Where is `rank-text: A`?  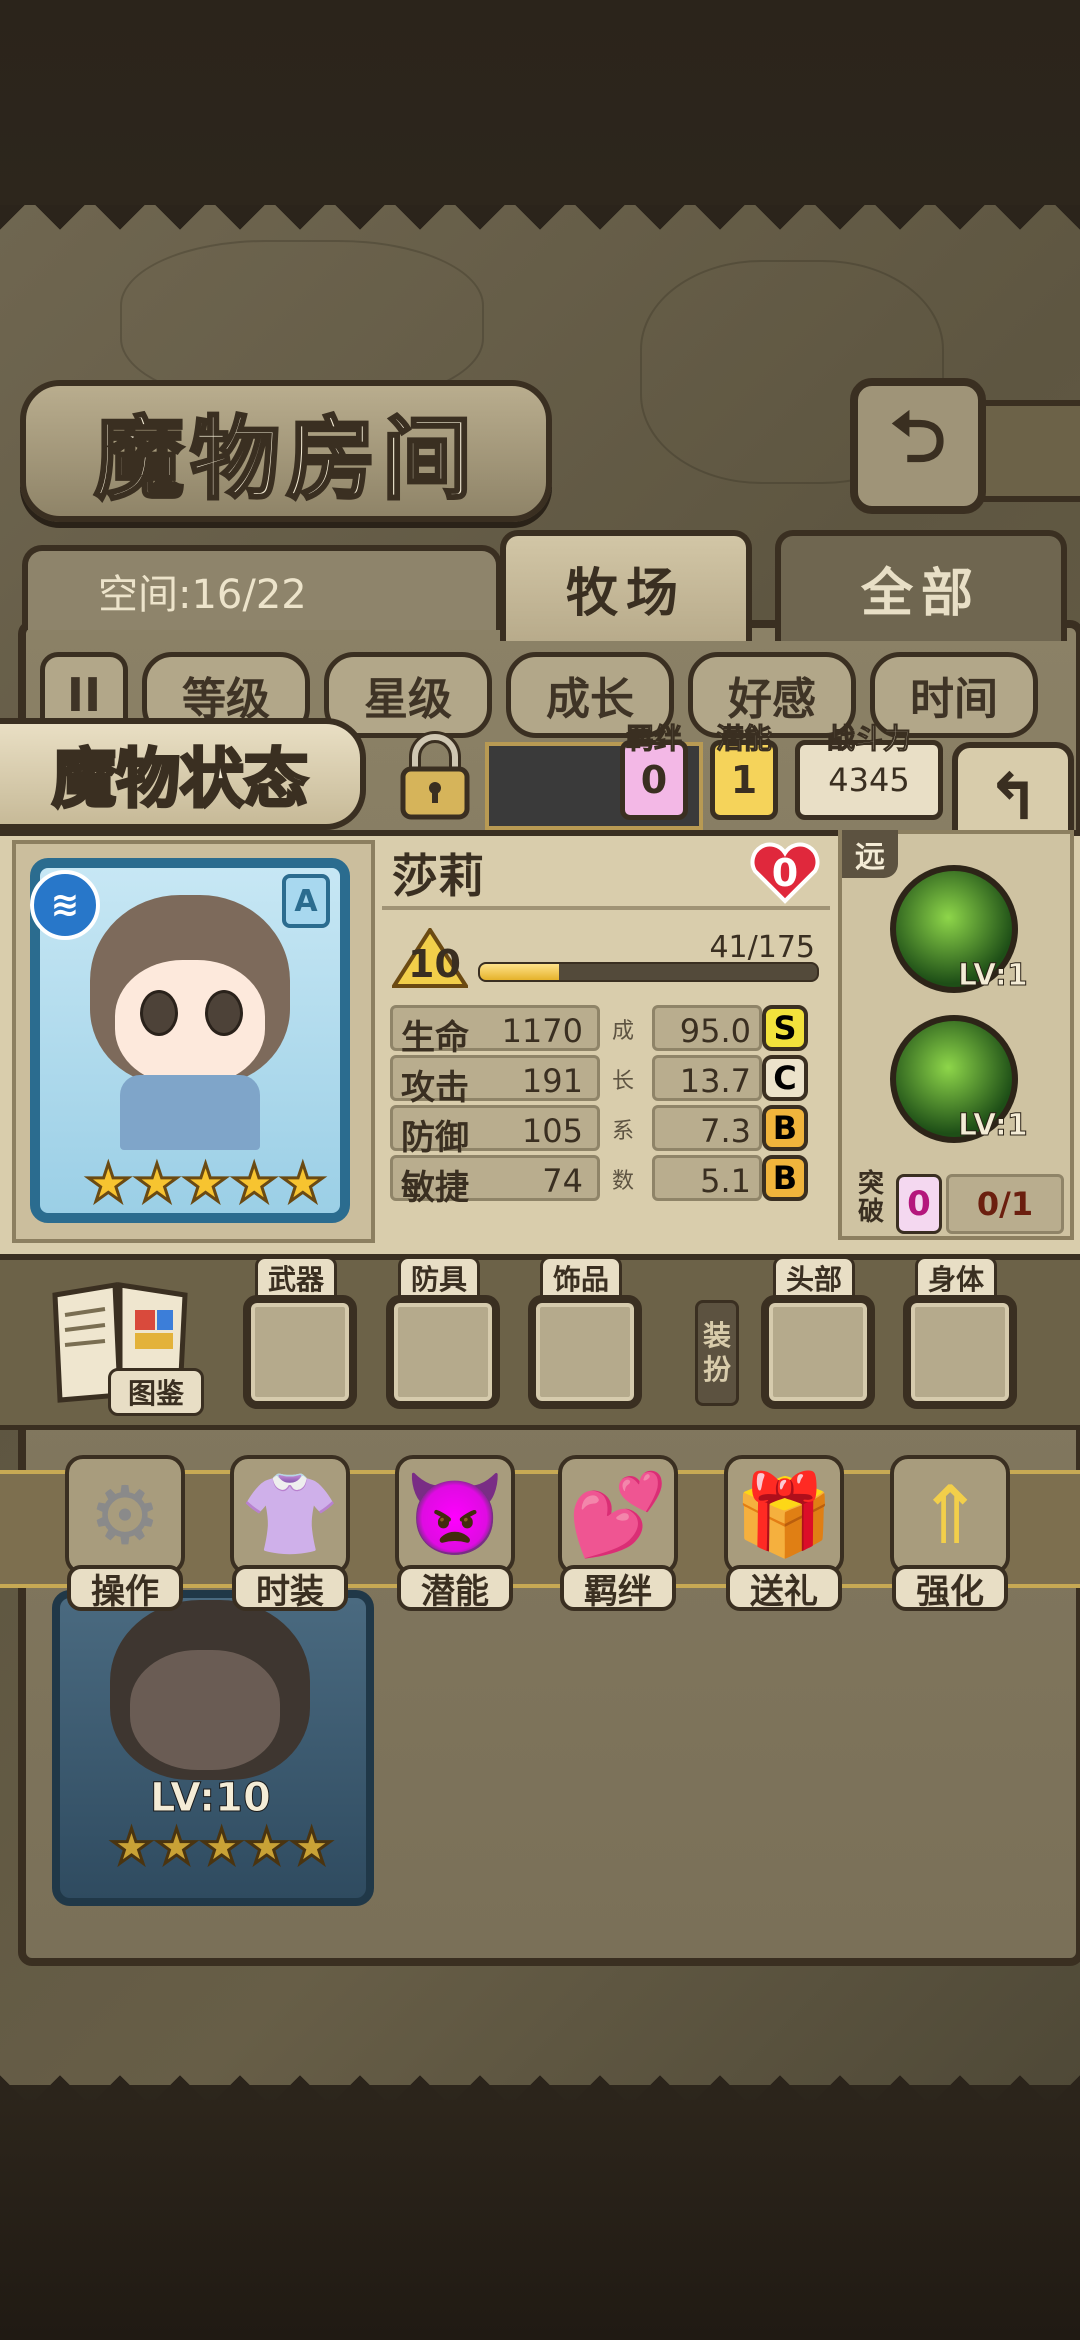
rank-text: A is located at coordinates (306, 901).